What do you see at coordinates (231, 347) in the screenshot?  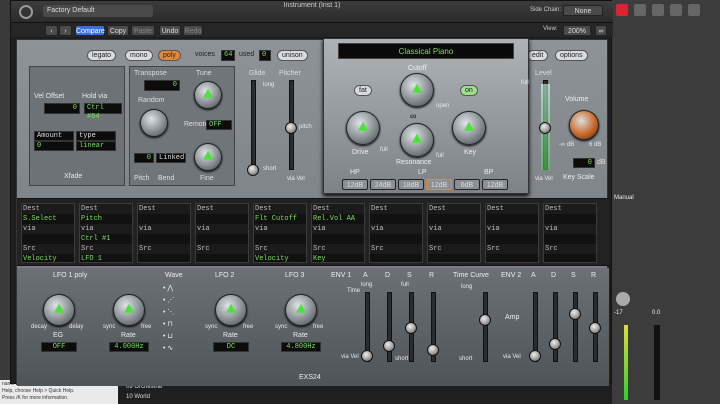 I see `lfo2-rate-value: DC` at bounding box center [231, 347].